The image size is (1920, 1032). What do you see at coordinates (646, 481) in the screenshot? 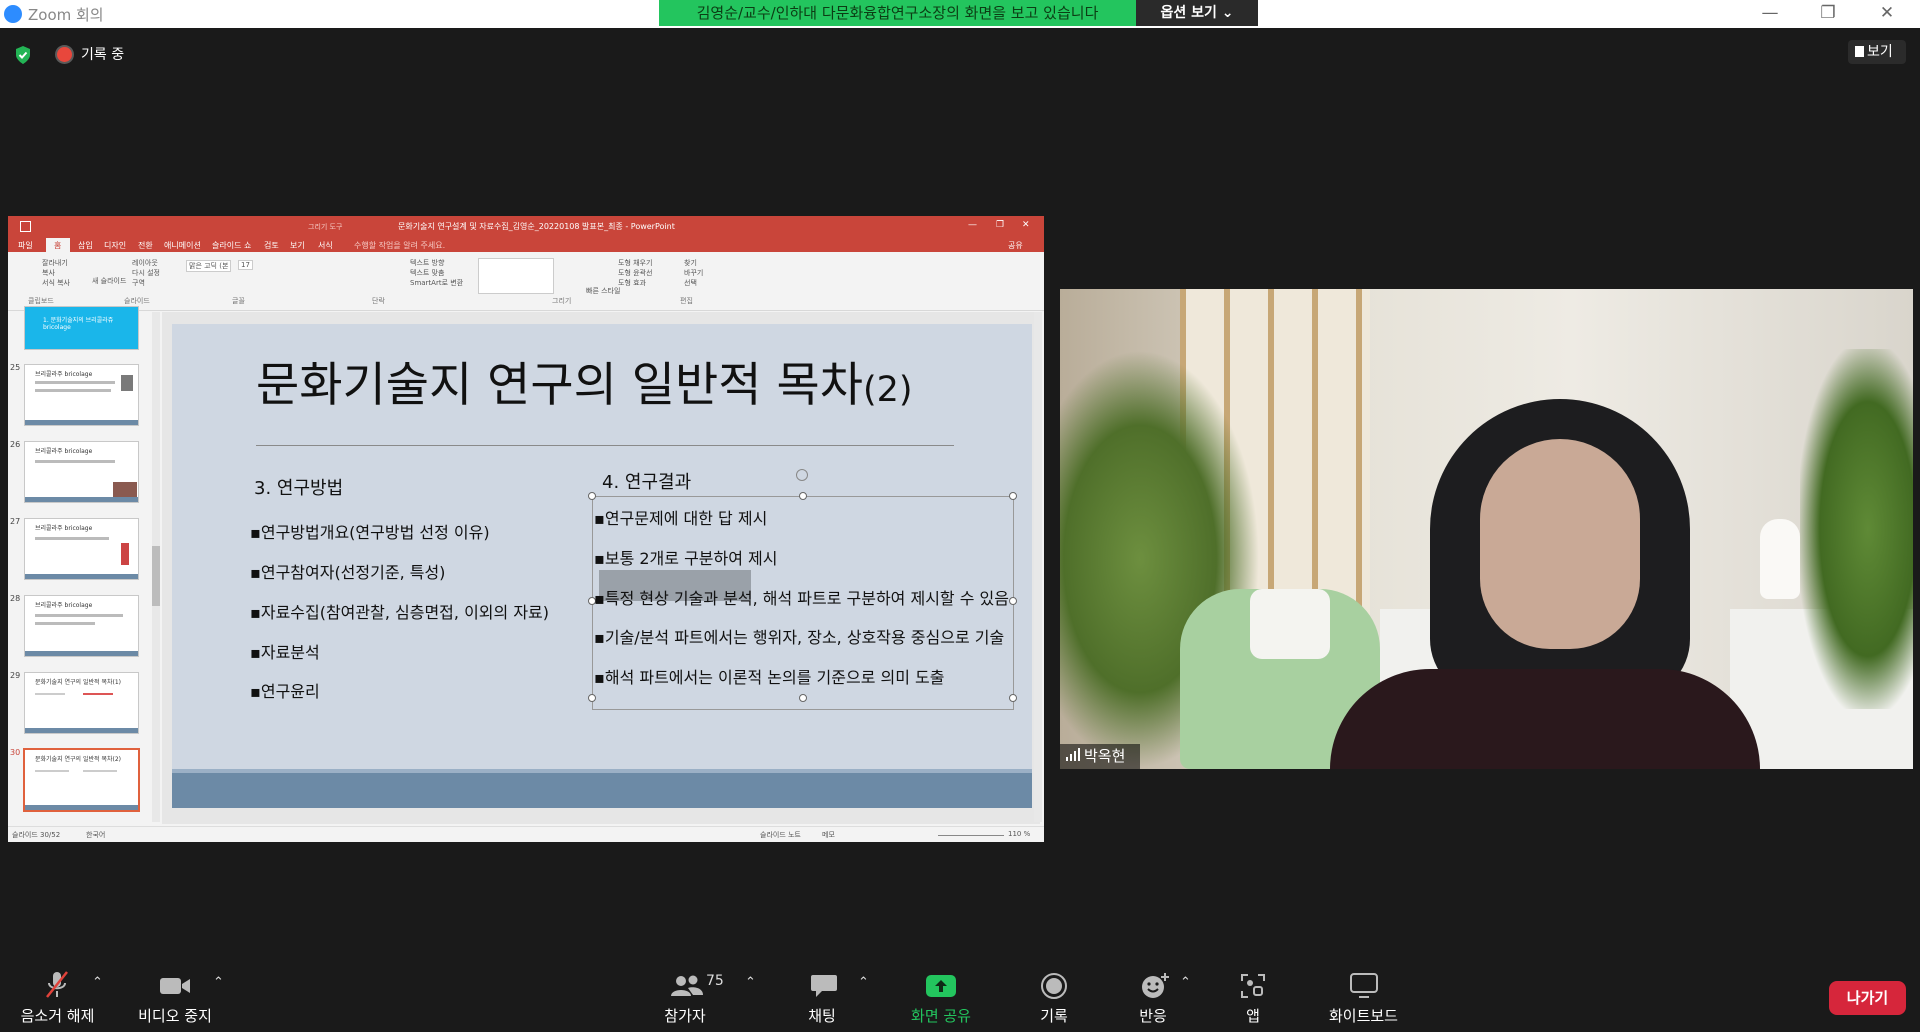
I see `right-column-heading: 4. 연구결과` at bounding box center [646, 481].